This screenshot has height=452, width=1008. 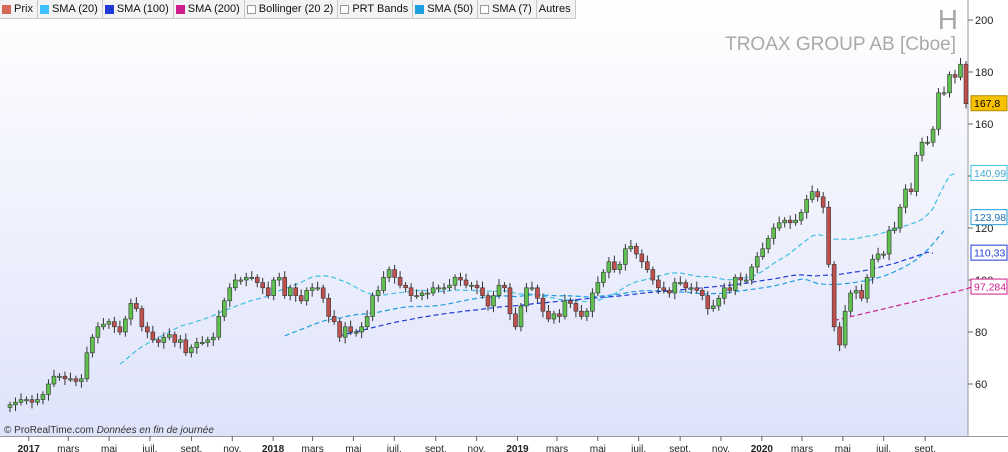 I want to click on y-tick-label: 60, so click(x=981, y=385).